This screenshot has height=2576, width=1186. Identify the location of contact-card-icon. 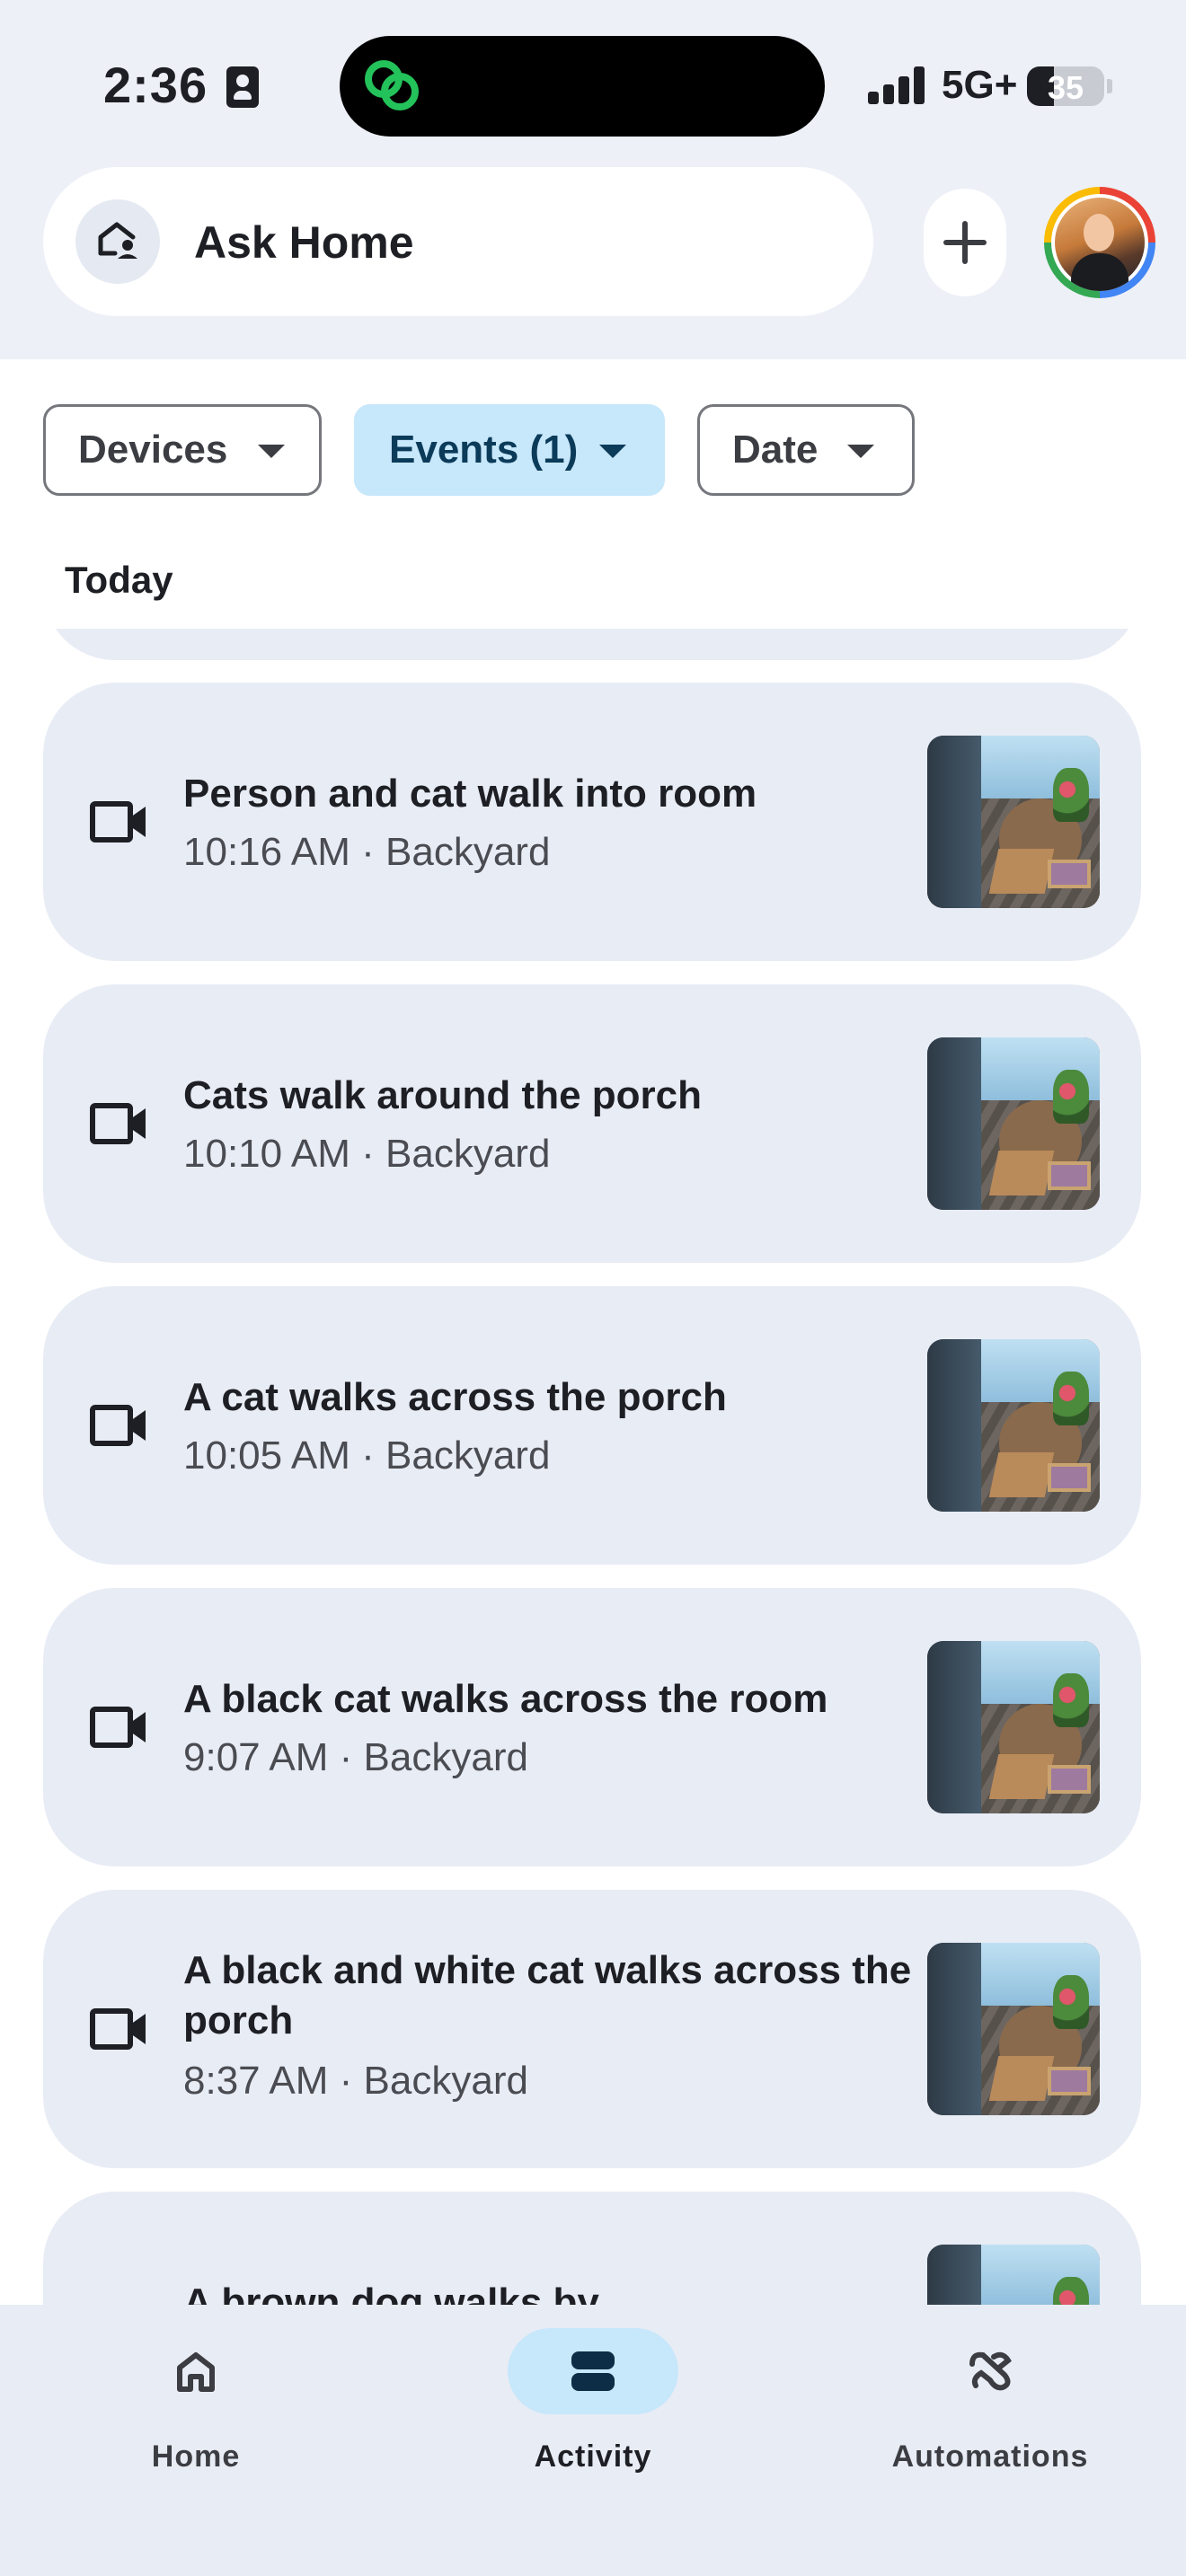
(242, 87).